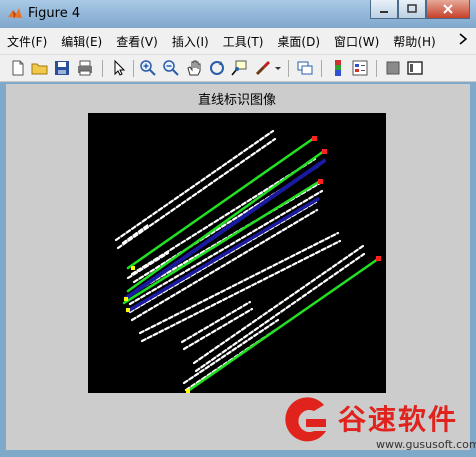 This screenshot has width=476, height=457. Describe the element at coordinates (85, 68) in the screenshot. I see `print-icon` at that location.